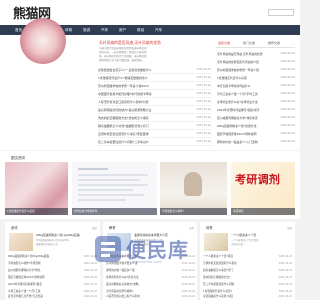 Image resolution: width=320 pixels, height=300 pixels. I want to click on gallery-card-caption: 1支玫瑰花代表什么意思, so click(36, 211).